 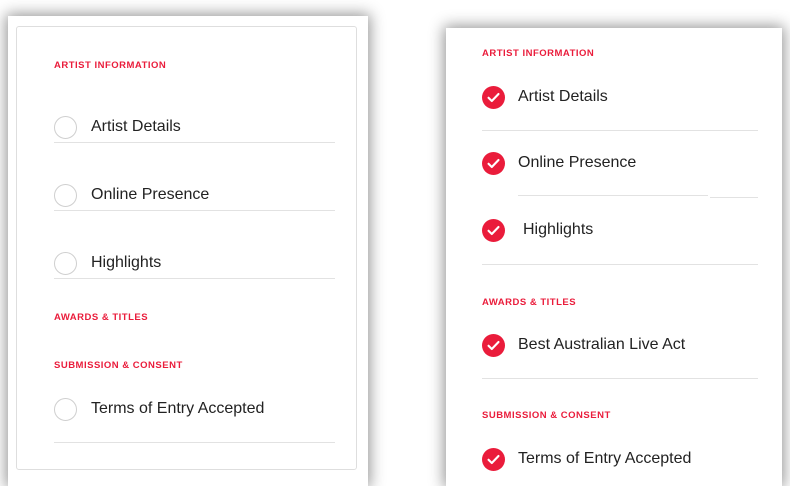 I want to click on step-best-australian-live-act: Best Australian Live Act, so click(x=622, y=345).